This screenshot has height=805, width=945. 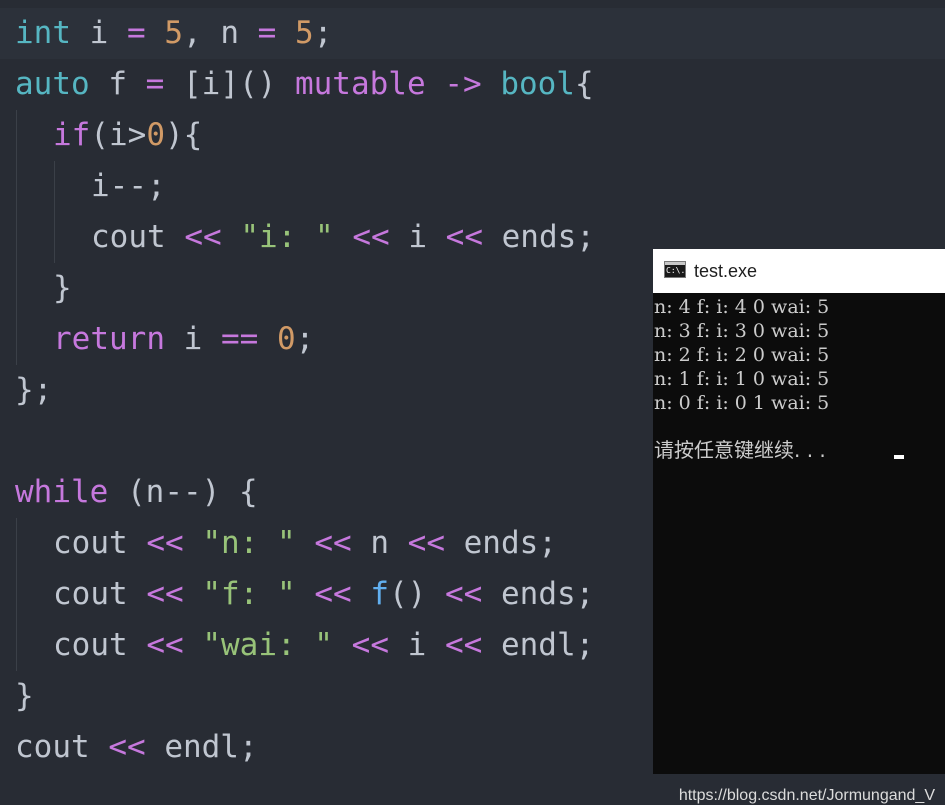 I want to click on string-literal: "i: ", so click(x=287, y=237).